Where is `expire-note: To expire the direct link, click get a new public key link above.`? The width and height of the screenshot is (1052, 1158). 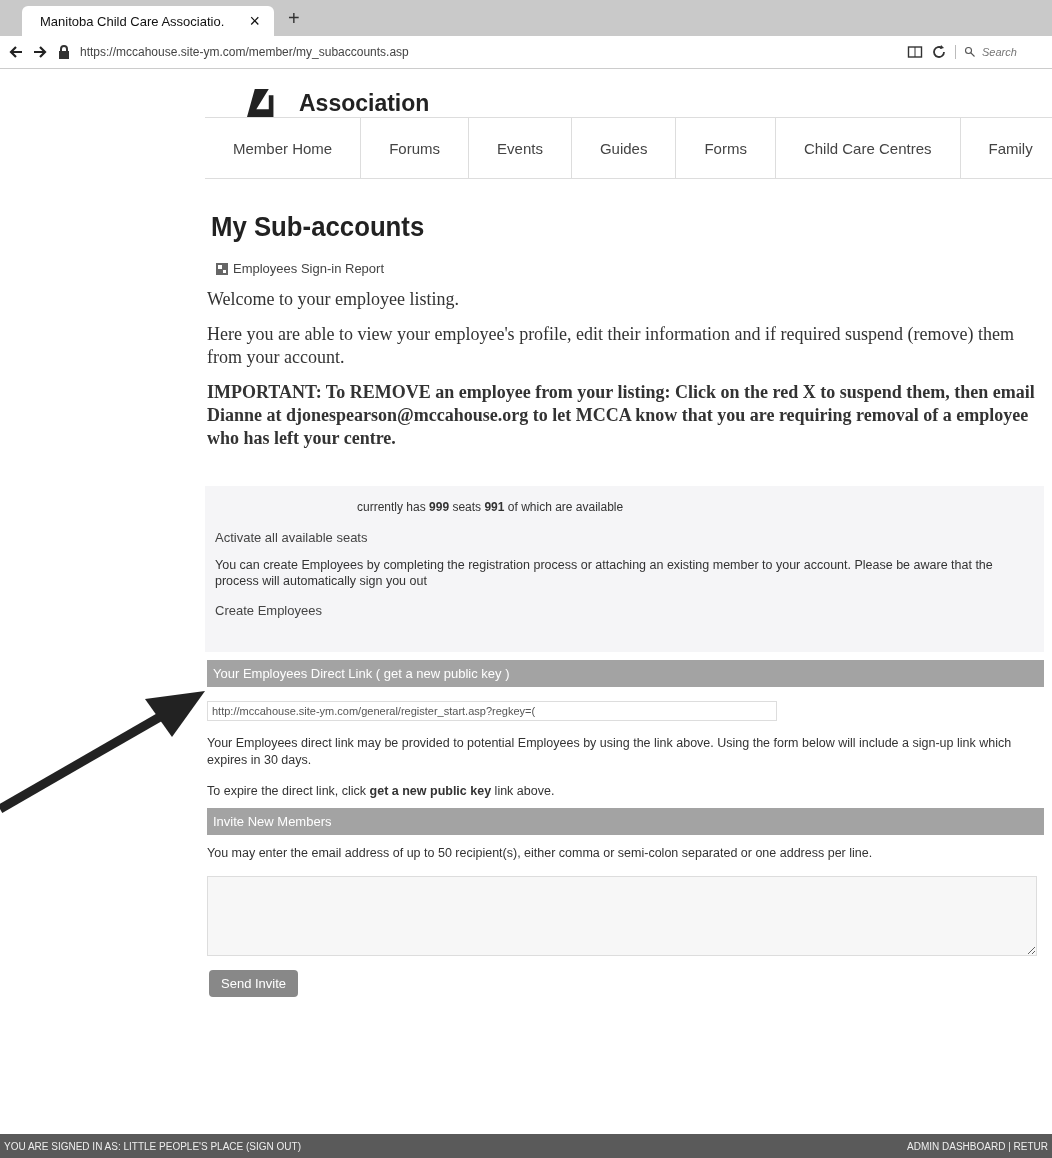 expire-note: To expire the direct link, click get a new public key link above. is located at coordinates (381, 791).